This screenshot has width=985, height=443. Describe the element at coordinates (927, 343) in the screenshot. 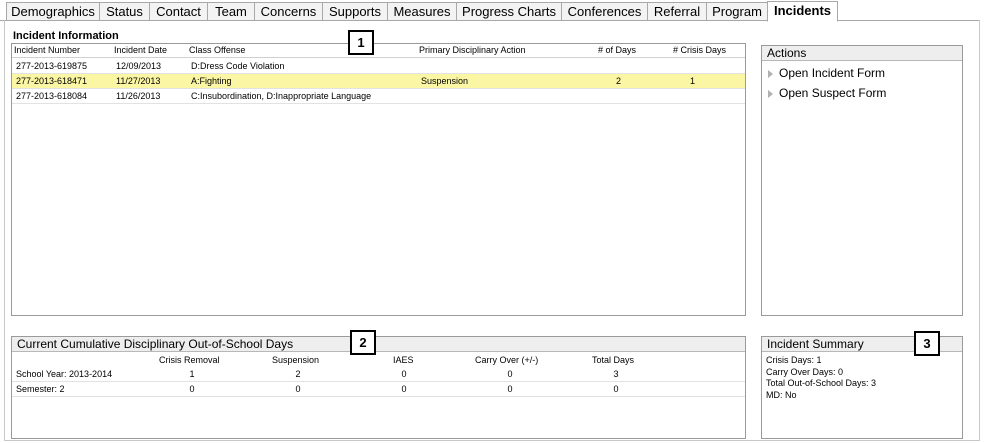

I see `callout-3: 3` at that location.